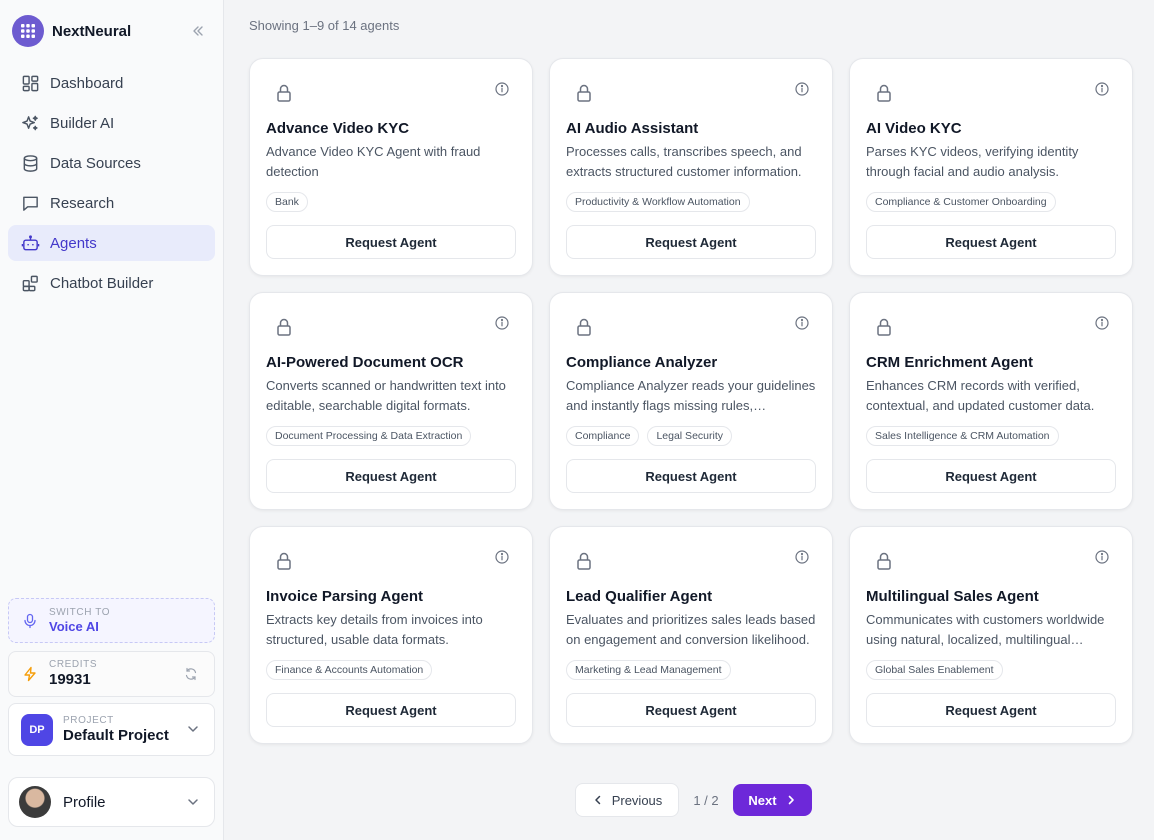 This screenshot has height=840, width=1154. What do you see at coordinates (949, 362) in the screenshot?
I see `agent-title: CRM Enrichment Agent` at bounding box center [949, 362].